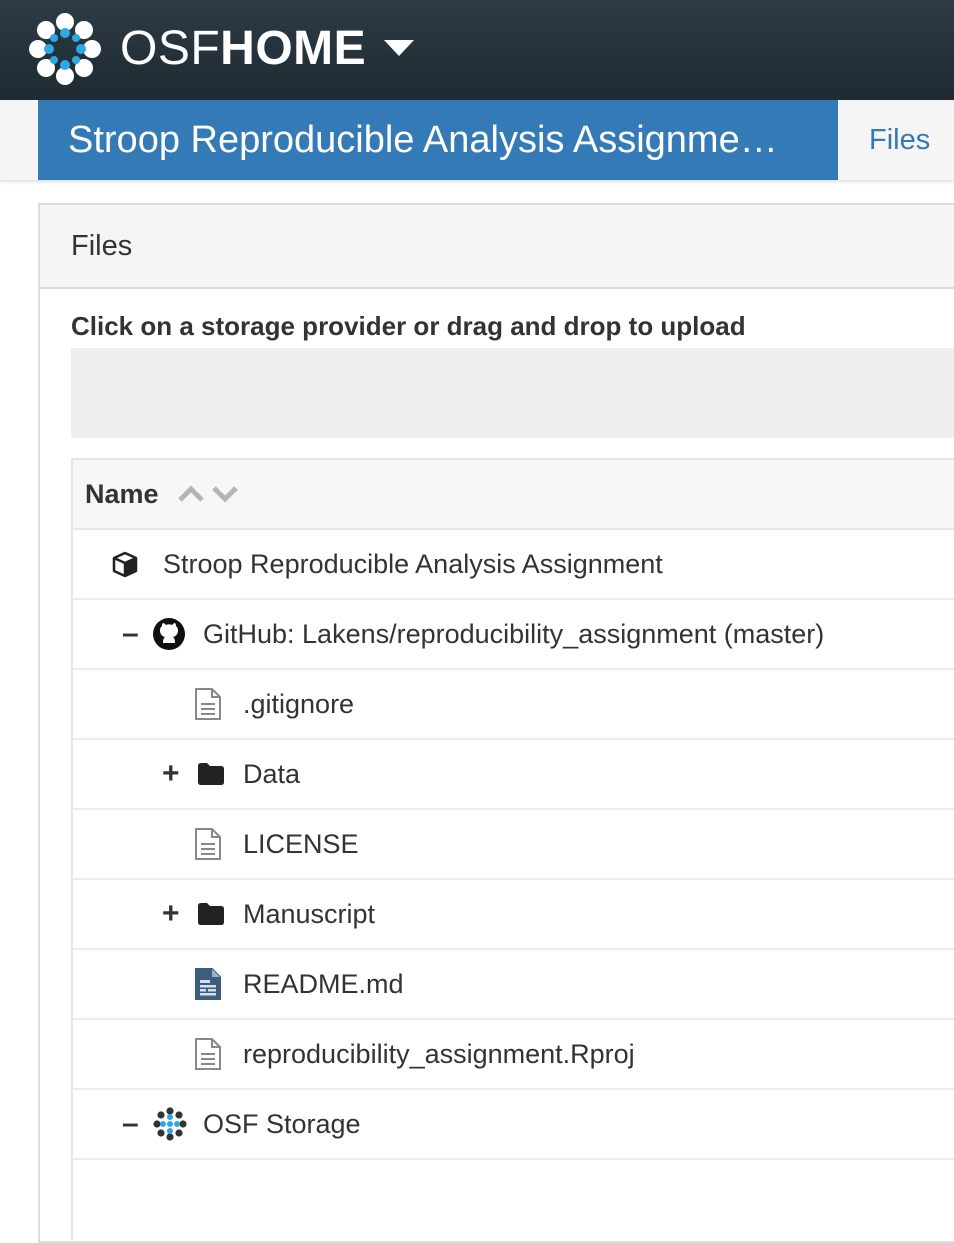 The height and width of the screenshot is (1243, 954). What do you see at coordinates (299, 703) in the screenshot?
I see `tree-row-label: .gitignore` at bounding box center [299, 703].